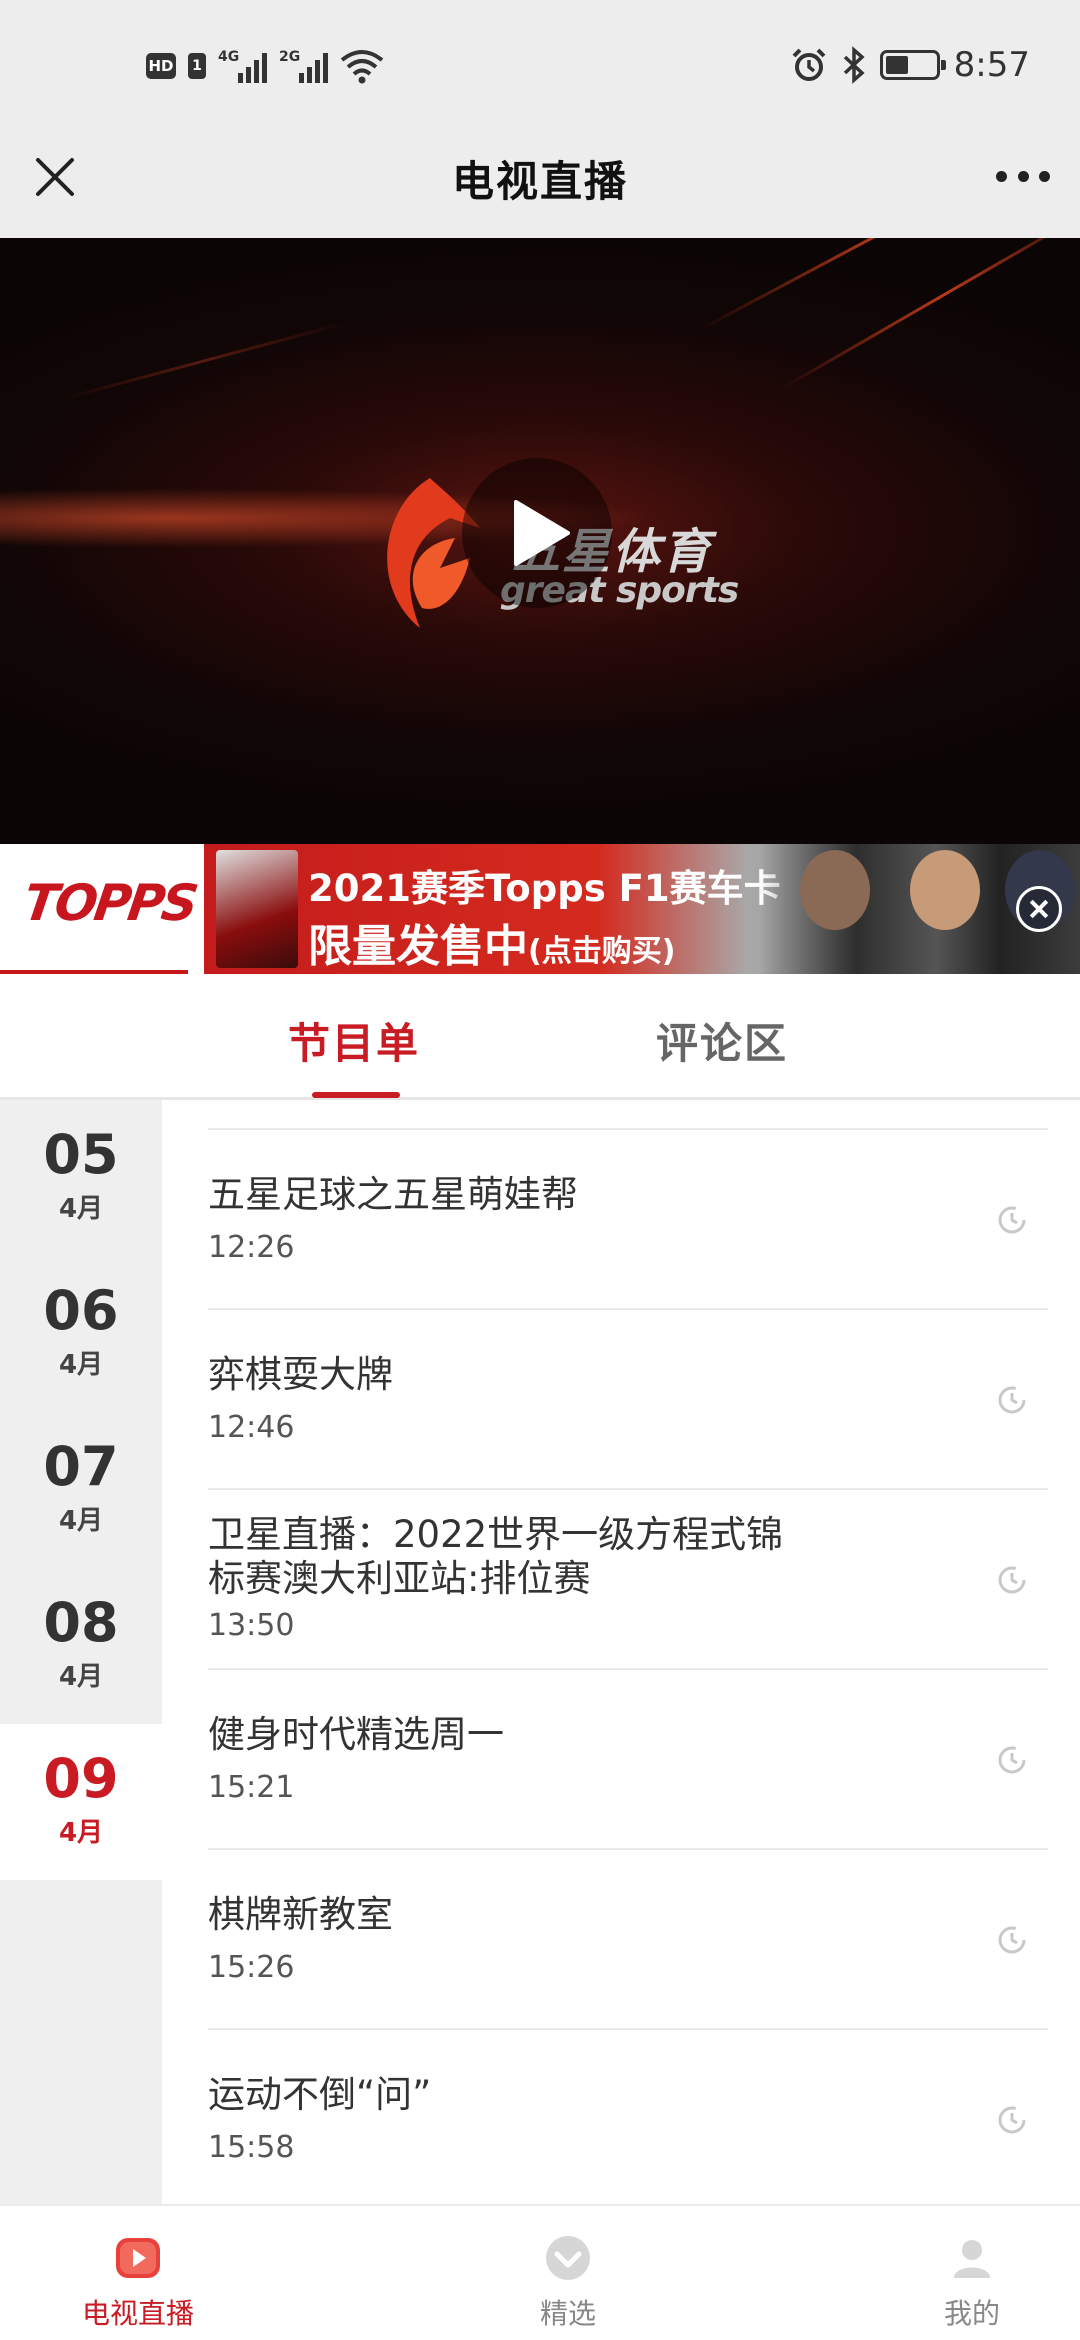 Image resolution: width=1080 pixels, height=2340 pixels. I want to click on bottom-nav: 电视直播 精选 我的, so click(540, 2272).